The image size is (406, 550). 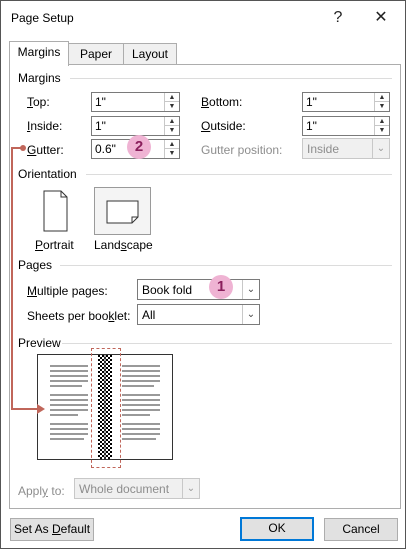 I want to click on annotation-arrow, so click(x=28, y=279).